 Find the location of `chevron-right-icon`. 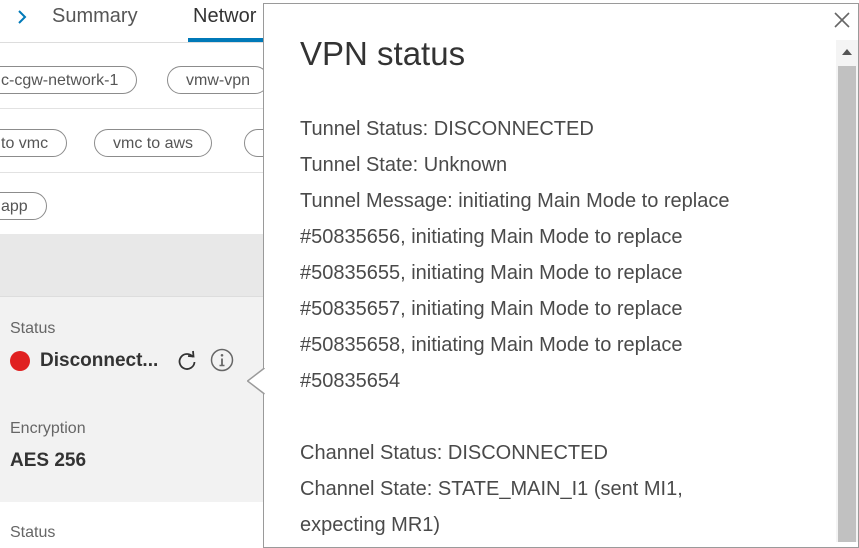

chevron-right-icon is located at coordinates (23, 17).